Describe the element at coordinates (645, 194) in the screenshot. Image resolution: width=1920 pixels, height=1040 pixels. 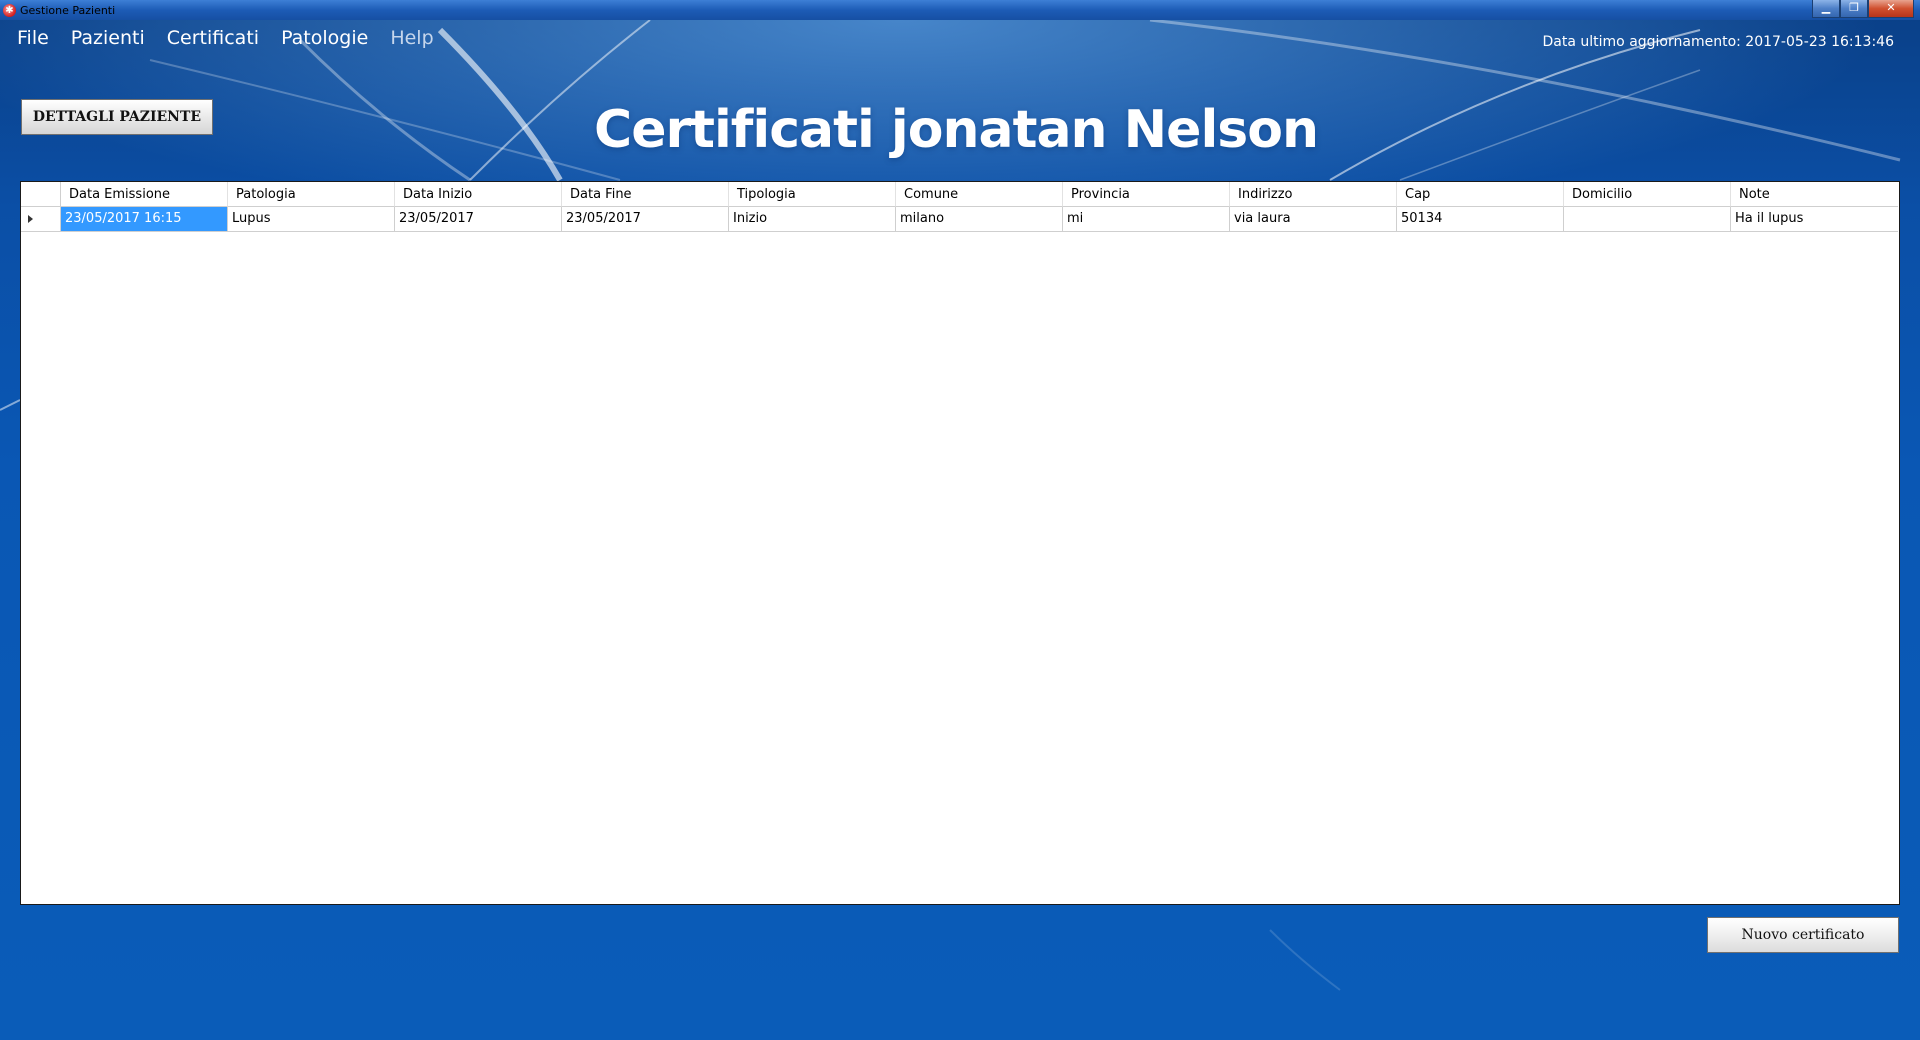
I see `column-header: Data Fine` at that location.